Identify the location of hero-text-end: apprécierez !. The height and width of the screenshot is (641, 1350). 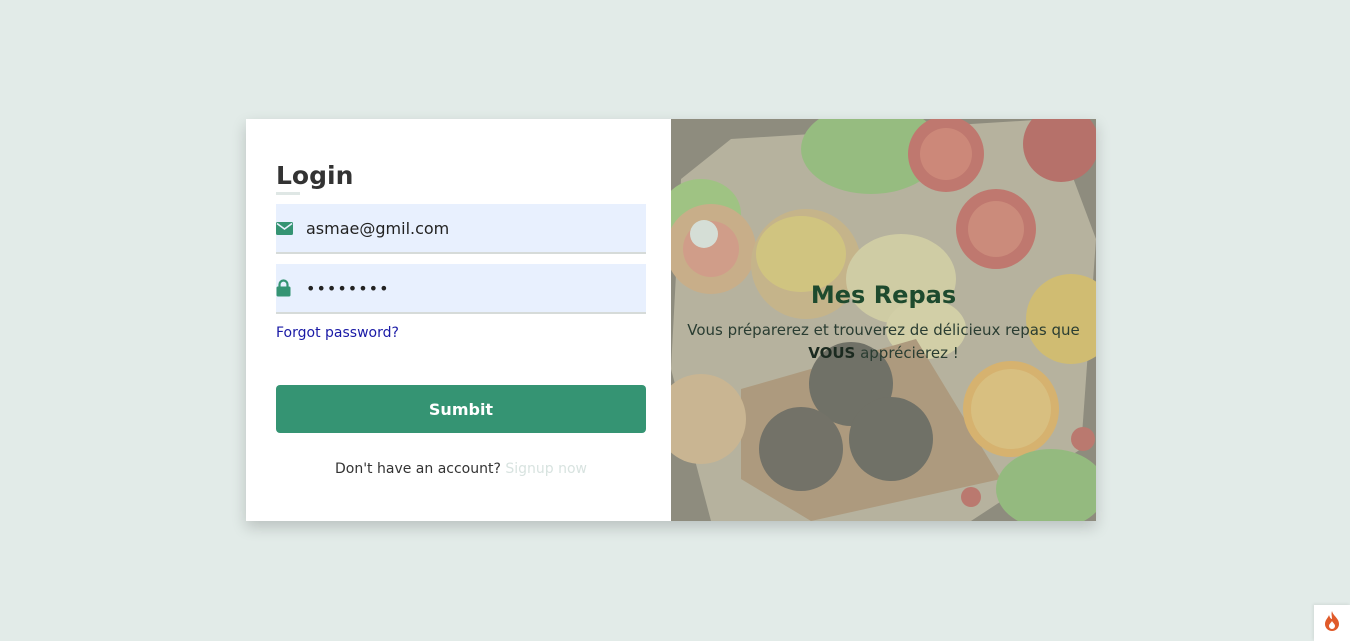
(909, 353).